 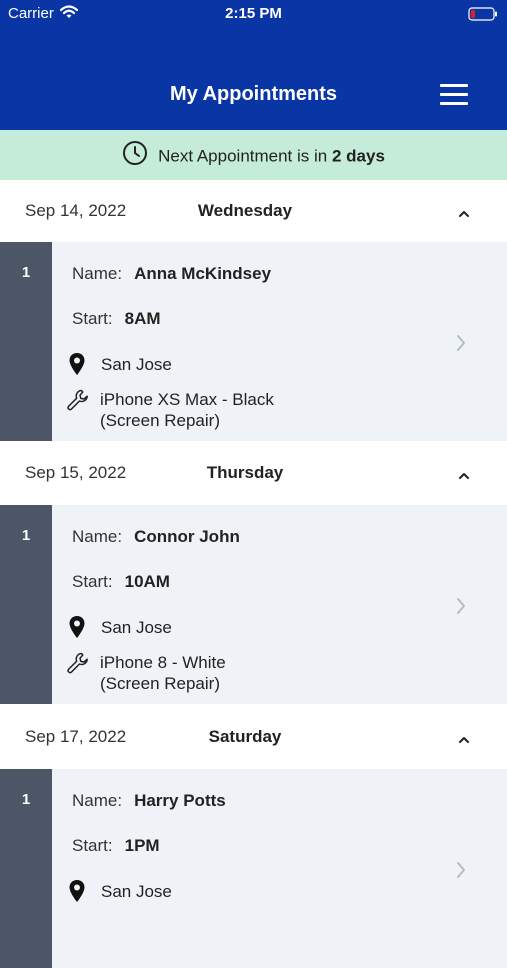 I want to click on device-text: iPhone XS Max - Black (Screen Repair), so click(x=187, y=410).